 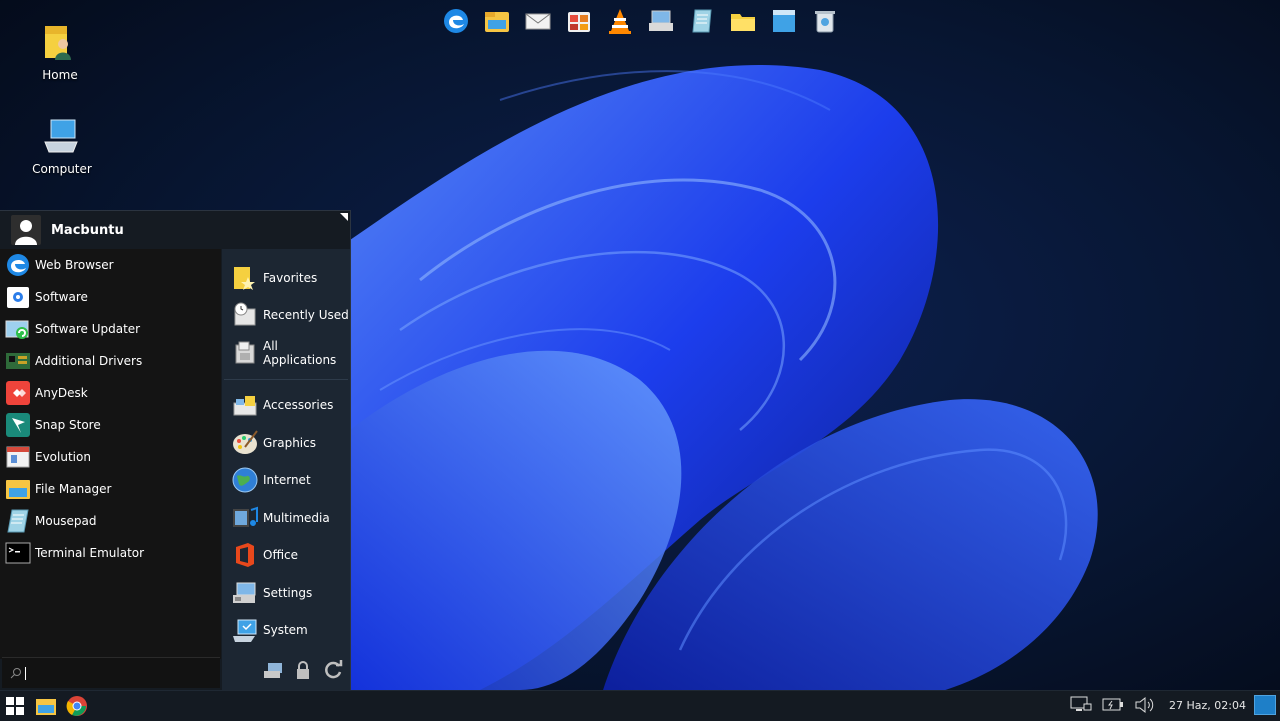 I want to click on category-favorites: Favorites, so click(x=286, y=278).